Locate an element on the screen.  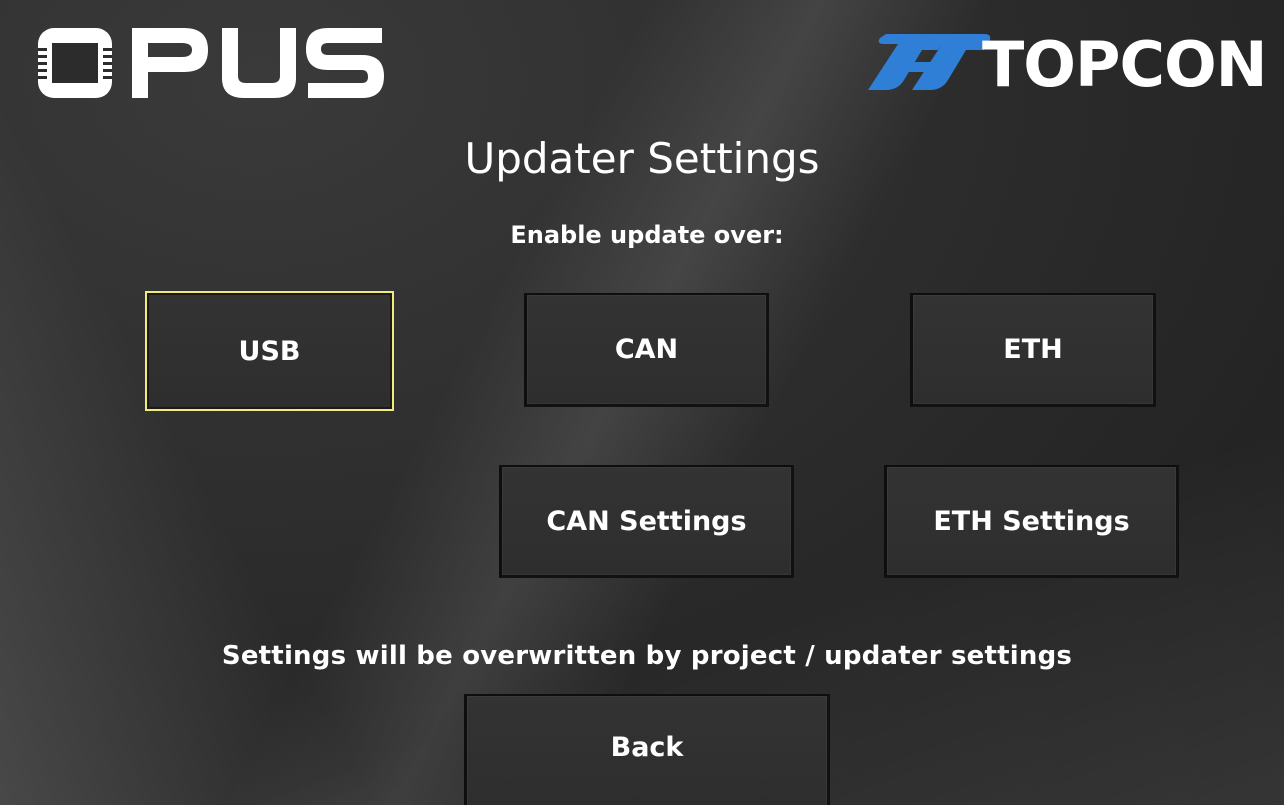
can-button-label: CAN is located at coordinates (646, 349).